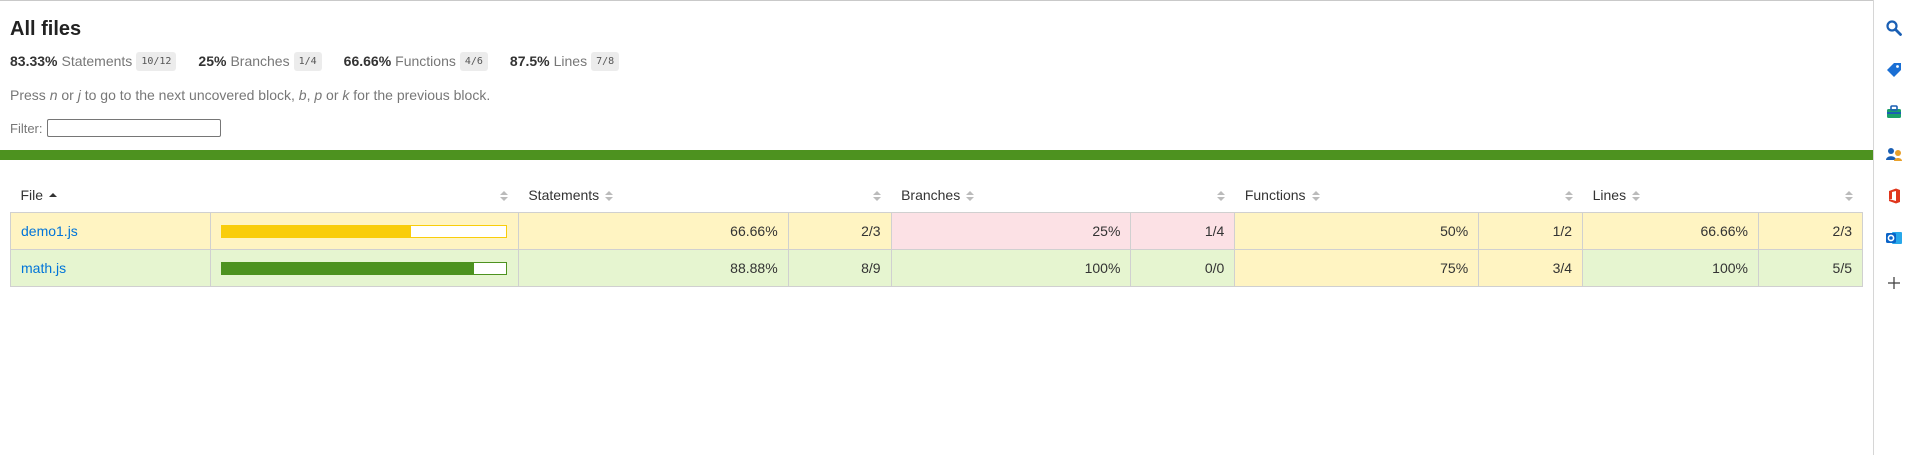 This screenshot has width=1914, height=455. What do you see at coordinates (133, 128) in the screenshot?
I see `filter-input` at bounding box center [133, 128].